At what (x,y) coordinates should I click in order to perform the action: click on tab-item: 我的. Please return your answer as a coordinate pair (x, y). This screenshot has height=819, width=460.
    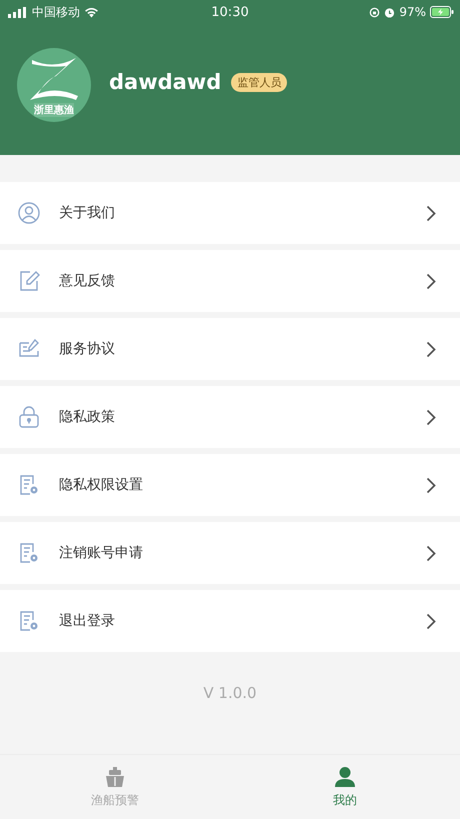
    Looking at the image, I should click on (345, 787).